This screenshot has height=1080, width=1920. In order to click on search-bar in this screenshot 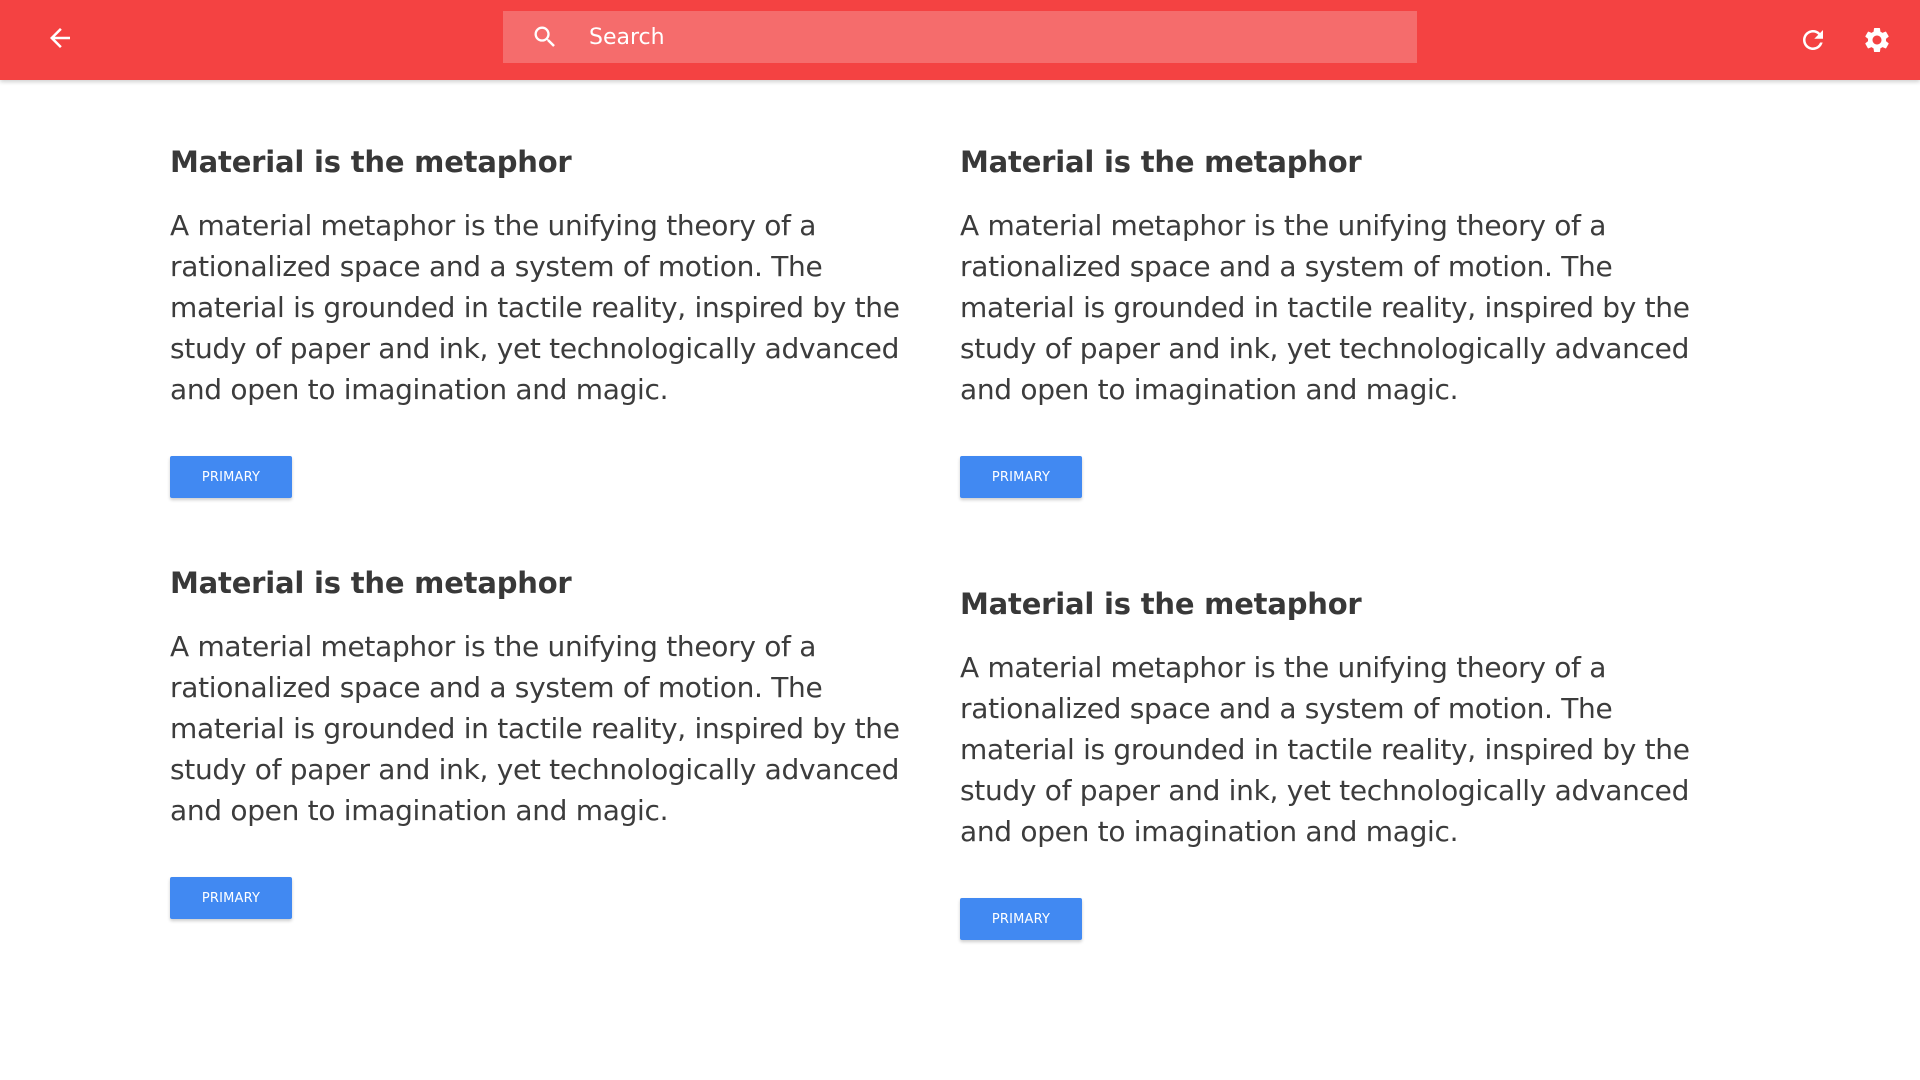, I will do `click(960, 37)`.